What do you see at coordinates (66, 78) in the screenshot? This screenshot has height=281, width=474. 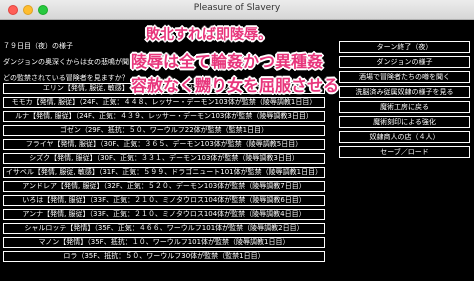 I see `message-line: どの監禁されている冒険者を見ますか？` at bounding box center [66, 78].